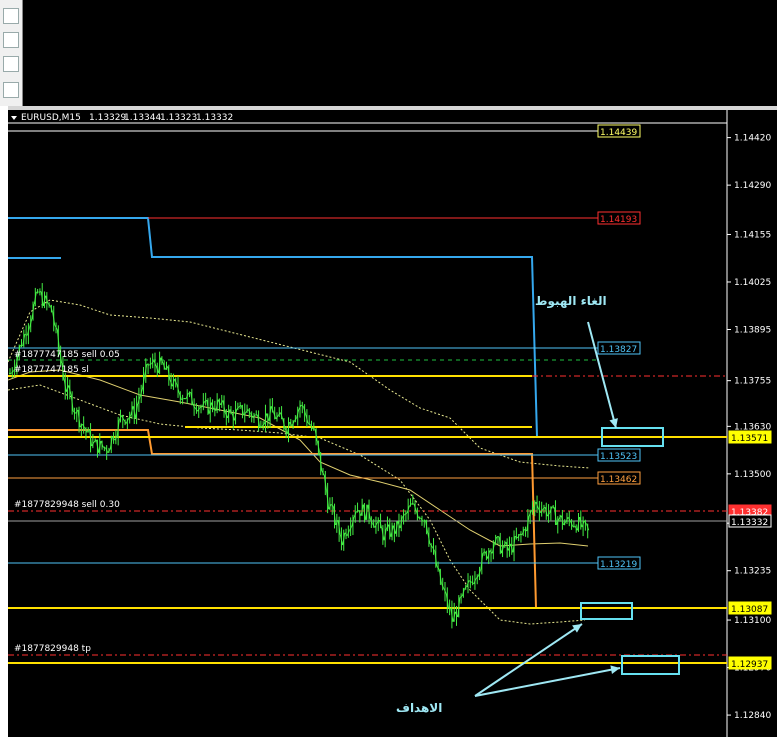 Image resolution: width=777 pixels, height=737 pixels. What do you see at coordinates (618, 457) in the screenshot?
I see `price-tag-label: 1.13523` at bounding box center [618, 457].